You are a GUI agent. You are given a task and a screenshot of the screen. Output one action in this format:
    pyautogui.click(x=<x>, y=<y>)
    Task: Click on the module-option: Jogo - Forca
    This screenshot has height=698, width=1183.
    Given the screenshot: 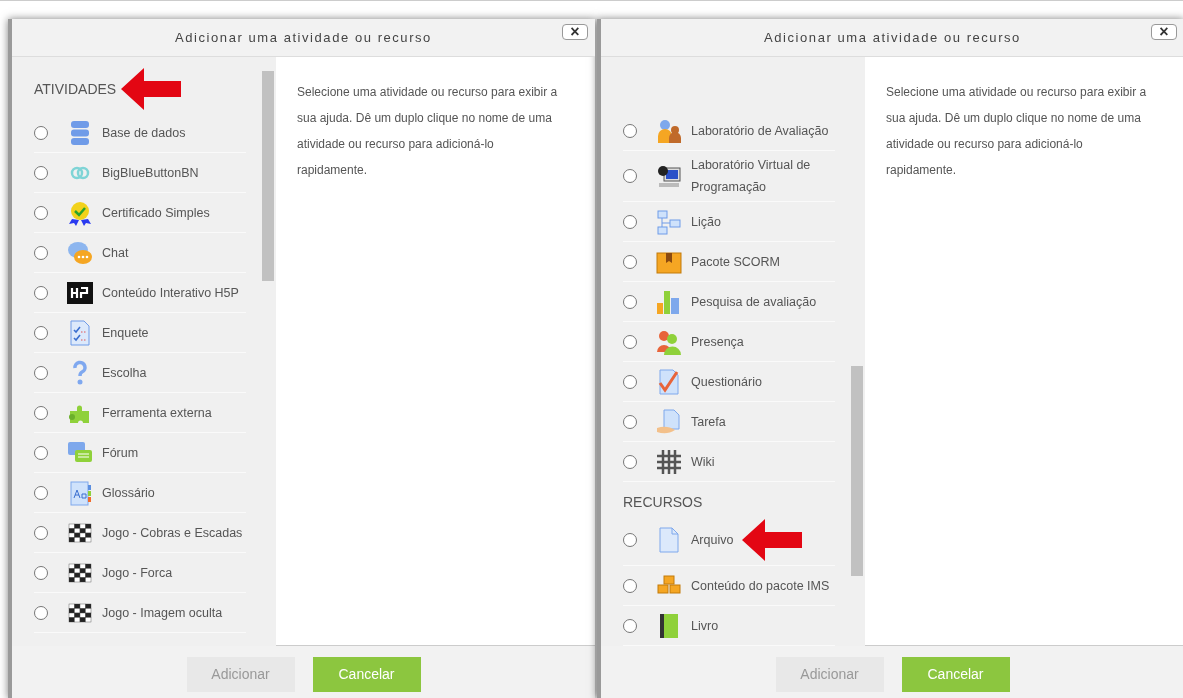 What is the action you would take?
    pyautogui.click(x=140, y=573)
    